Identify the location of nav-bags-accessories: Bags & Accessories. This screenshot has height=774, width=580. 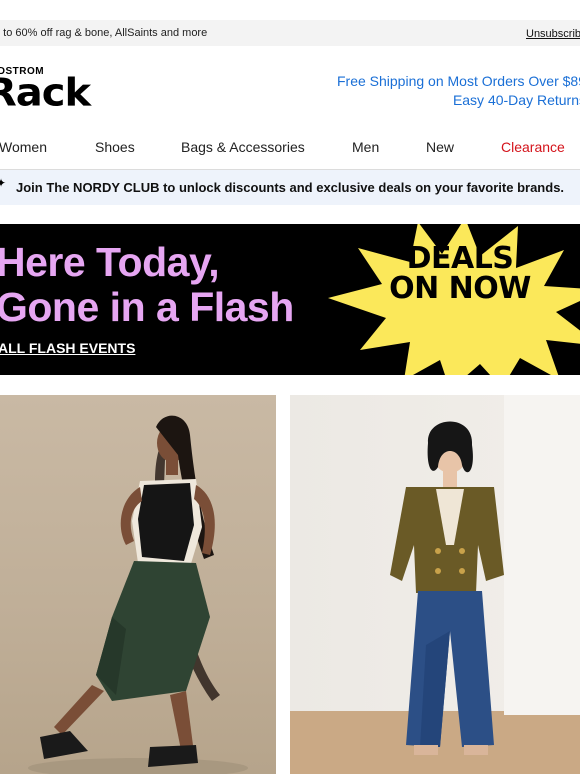
(243, 147).